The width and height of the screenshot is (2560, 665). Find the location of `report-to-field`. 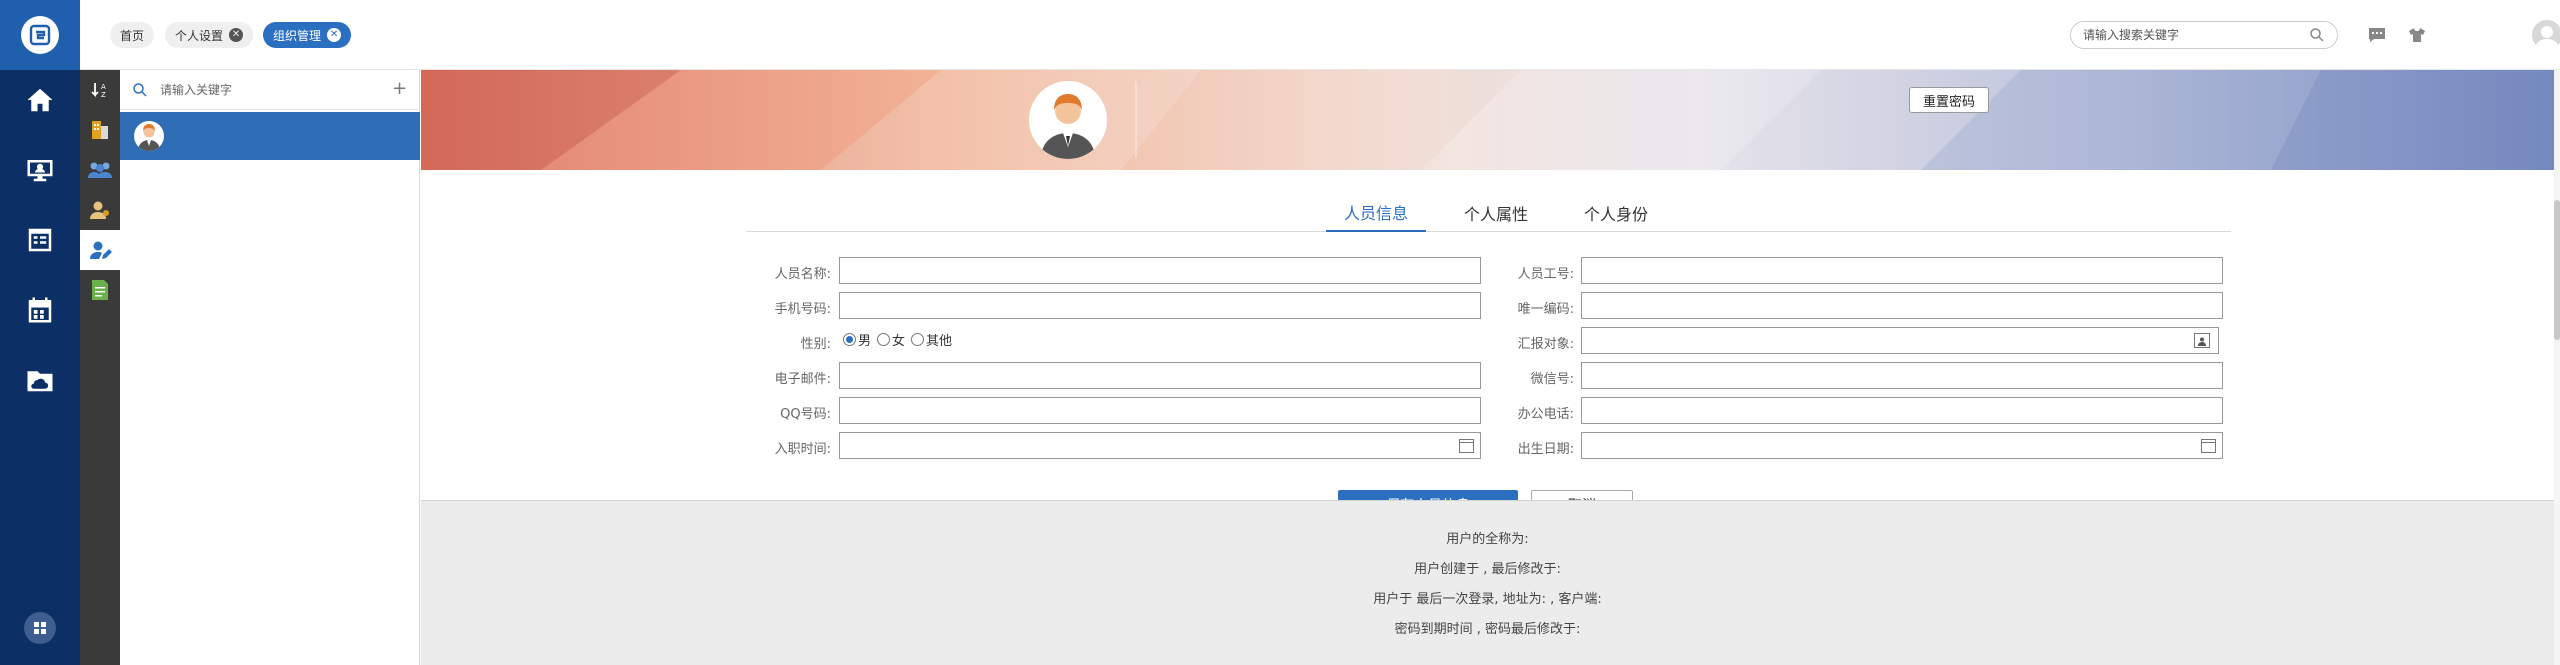

report-to-field is located at coordinates (1900, 340).